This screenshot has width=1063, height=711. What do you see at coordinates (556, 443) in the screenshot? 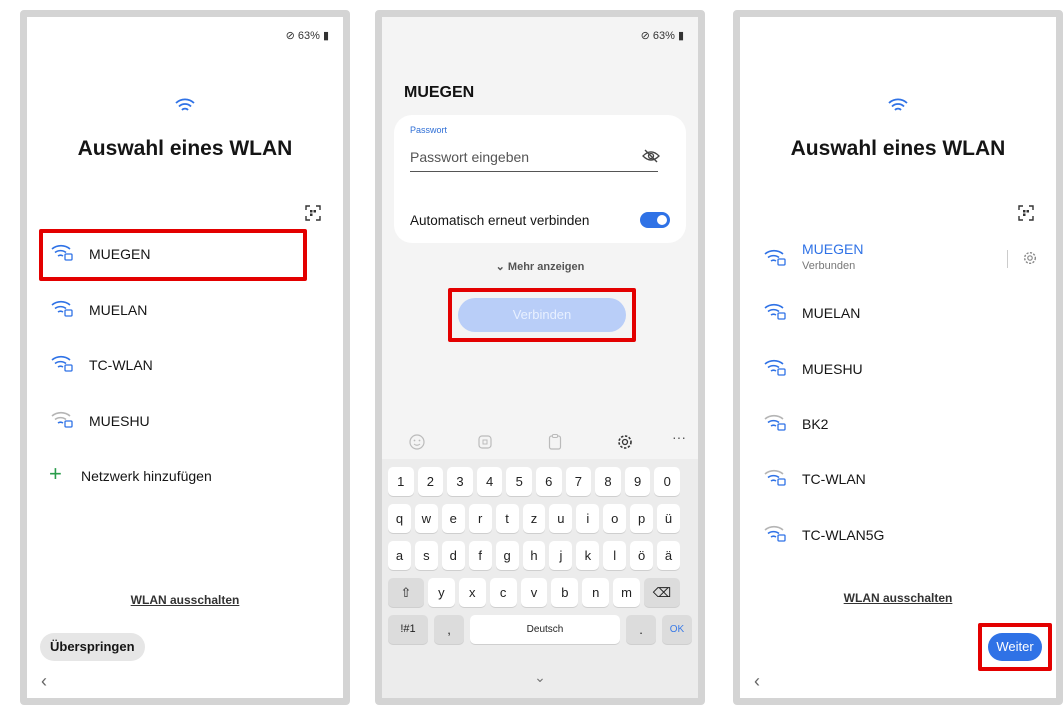
I see `clipboard-icon` at bounding box center [556, 443].